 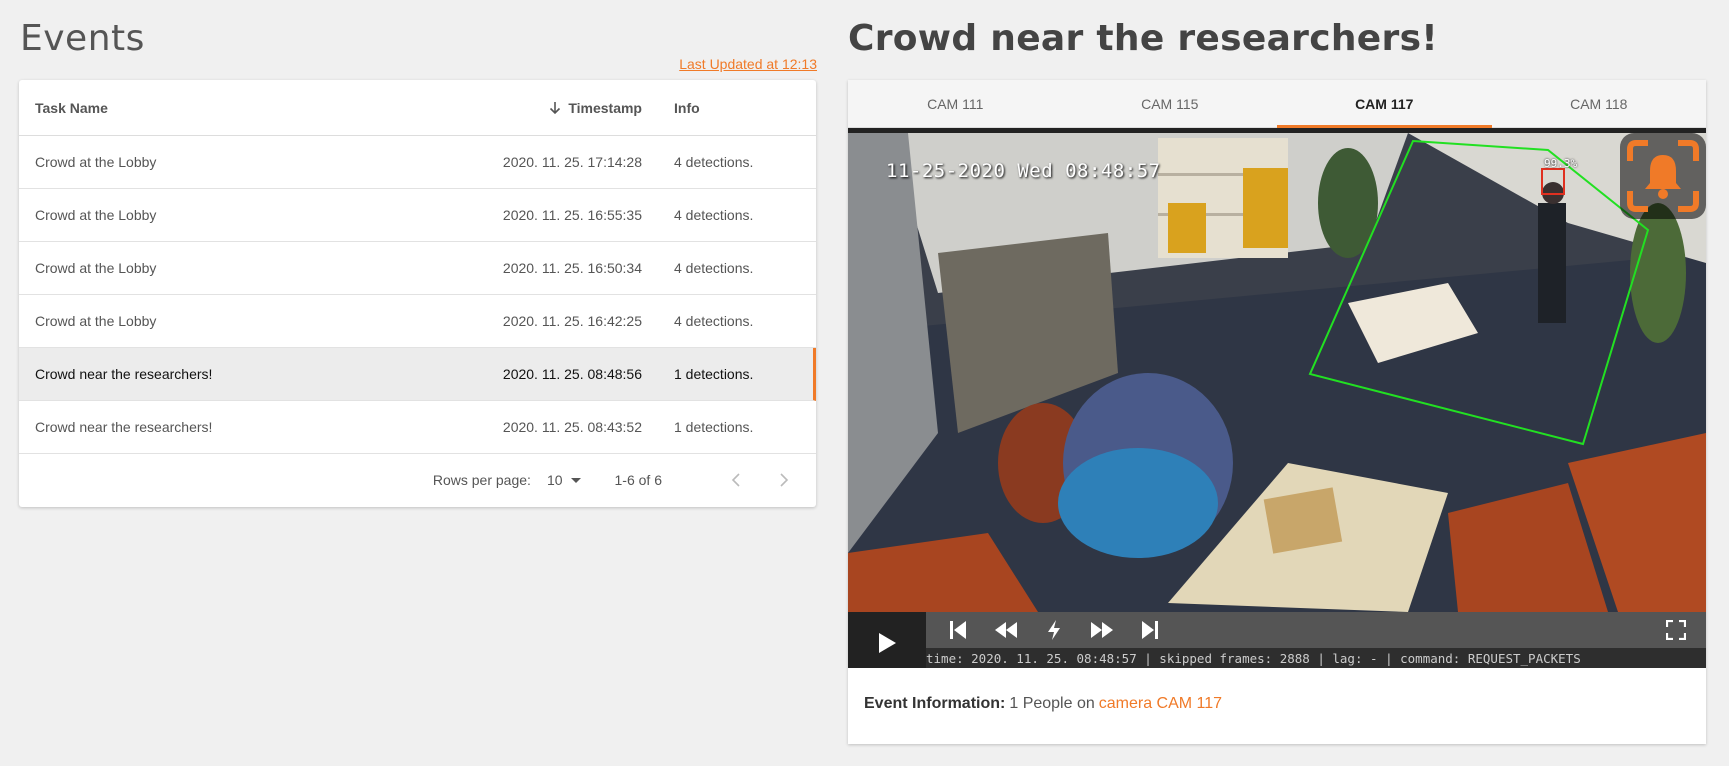 I want to click on header-timestamp-label: Timestamp, so click(x=605, y=107).